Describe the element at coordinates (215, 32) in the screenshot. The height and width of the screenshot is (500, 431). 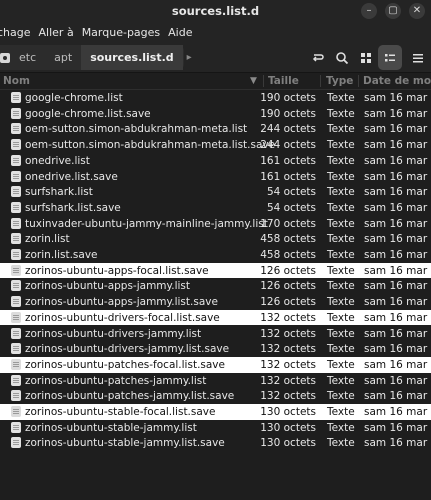
I see `menu-bar: chage Aller à Marque-pages Aide` at that location.